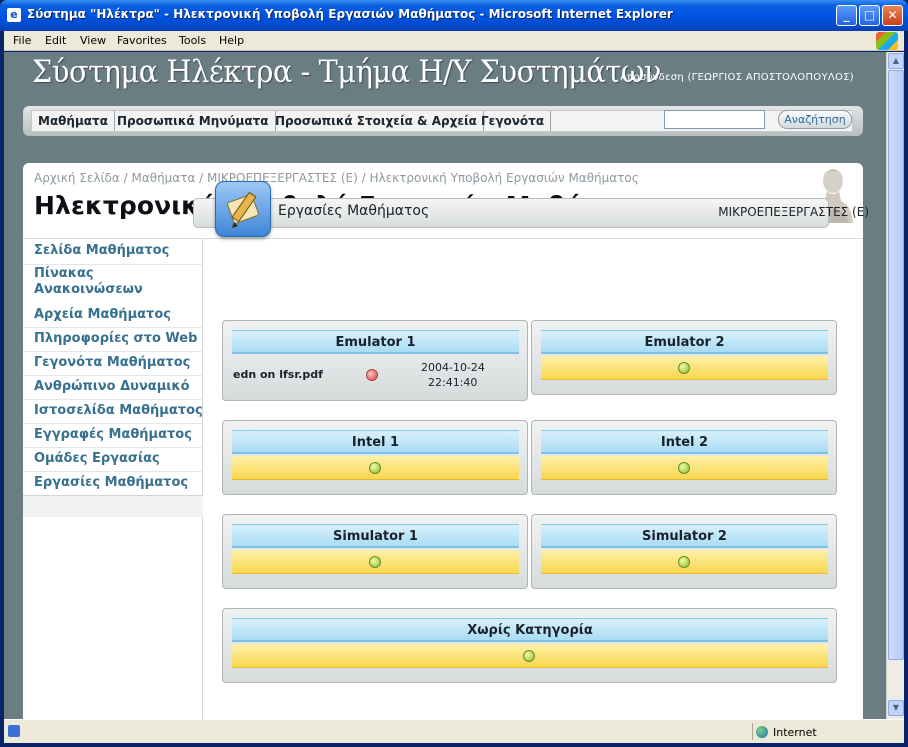 The image size is (908, 747). Describe the element at coordinates (113, 506) in the screenshot. I see `sidebar-footer` at that location.